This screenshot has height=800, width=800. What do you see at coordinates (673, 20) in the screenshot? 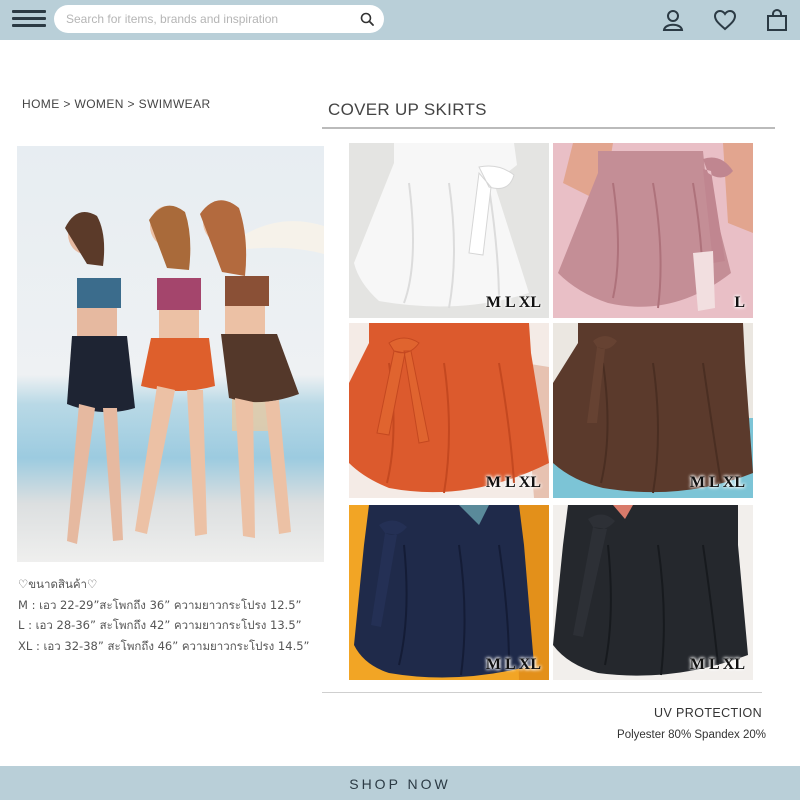
I see `user-icon` at bounding box center [673, 20].